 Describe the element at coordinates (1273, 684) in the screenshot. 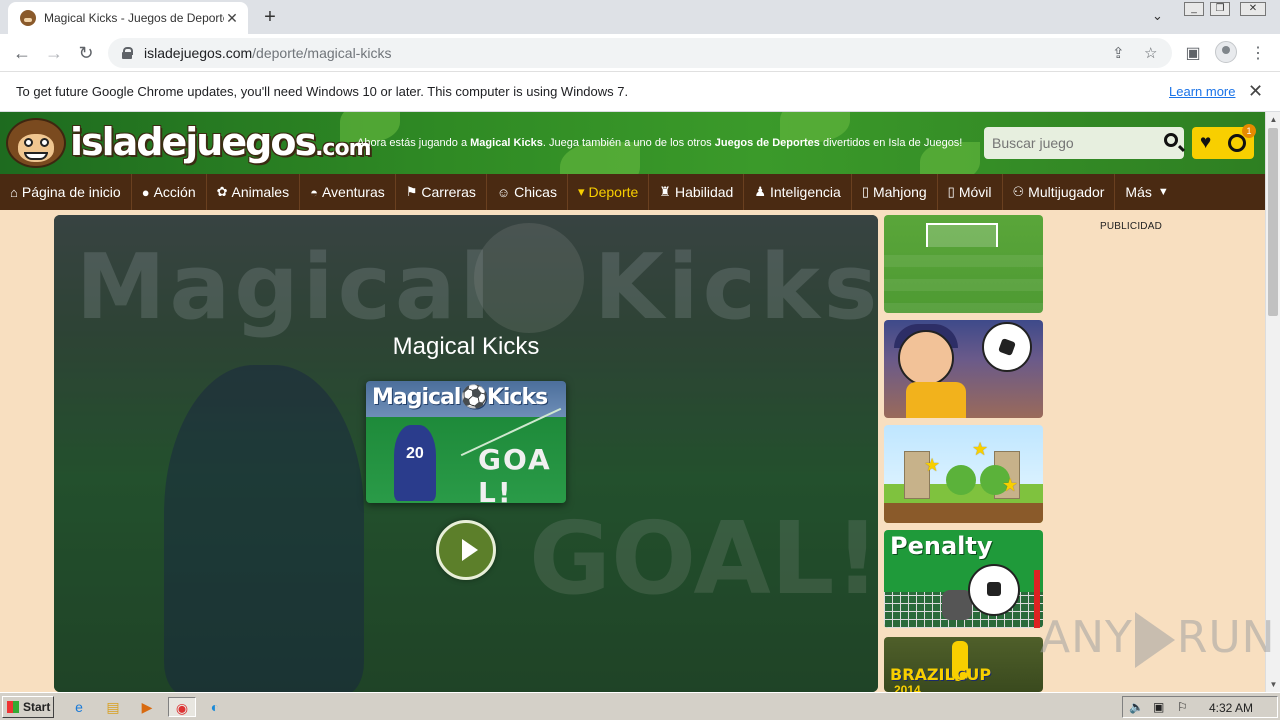

I see `scroll-down-arrow-icon: ▼` at that location.